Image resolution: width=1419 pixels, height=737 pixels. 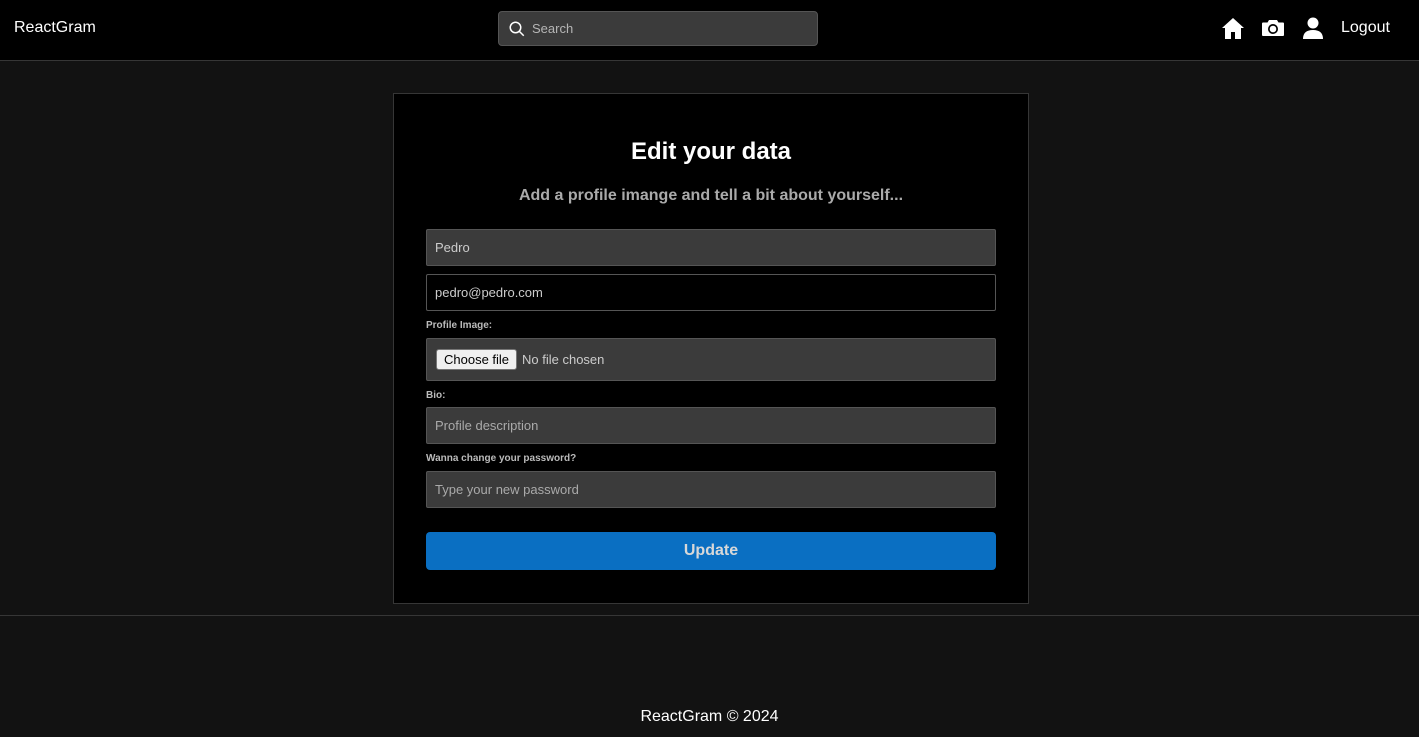 What do you see at coordinates (711, 489) in the screenshot?
I see `password-field` at bounding box center [711, 489].